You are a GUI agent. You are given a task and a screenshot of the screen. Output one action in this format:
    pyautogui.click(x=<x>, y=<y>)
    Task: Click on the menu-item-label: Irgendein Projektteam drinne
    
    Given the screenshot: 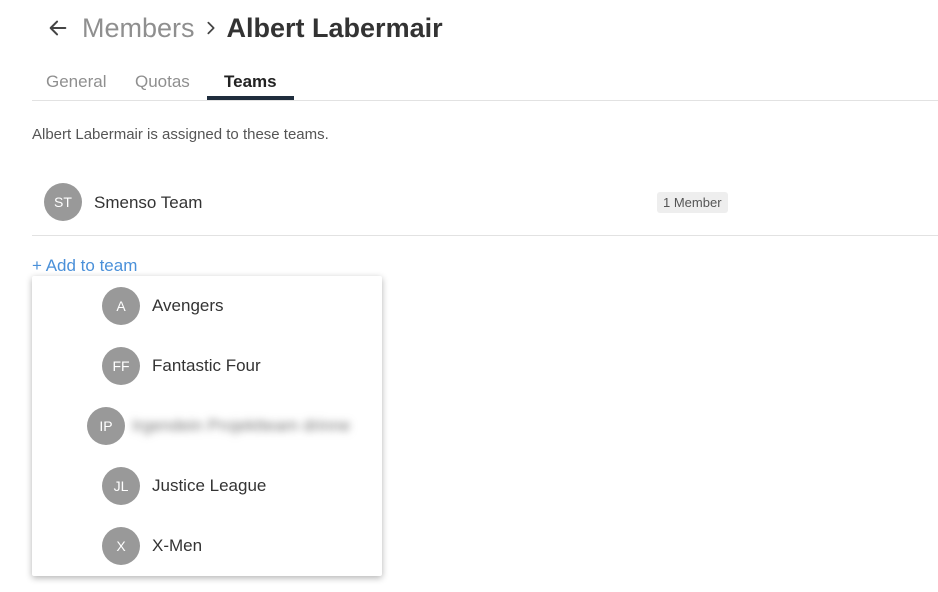 What is the action you would take?
    pyautogui.click(x=241, y=425)
    